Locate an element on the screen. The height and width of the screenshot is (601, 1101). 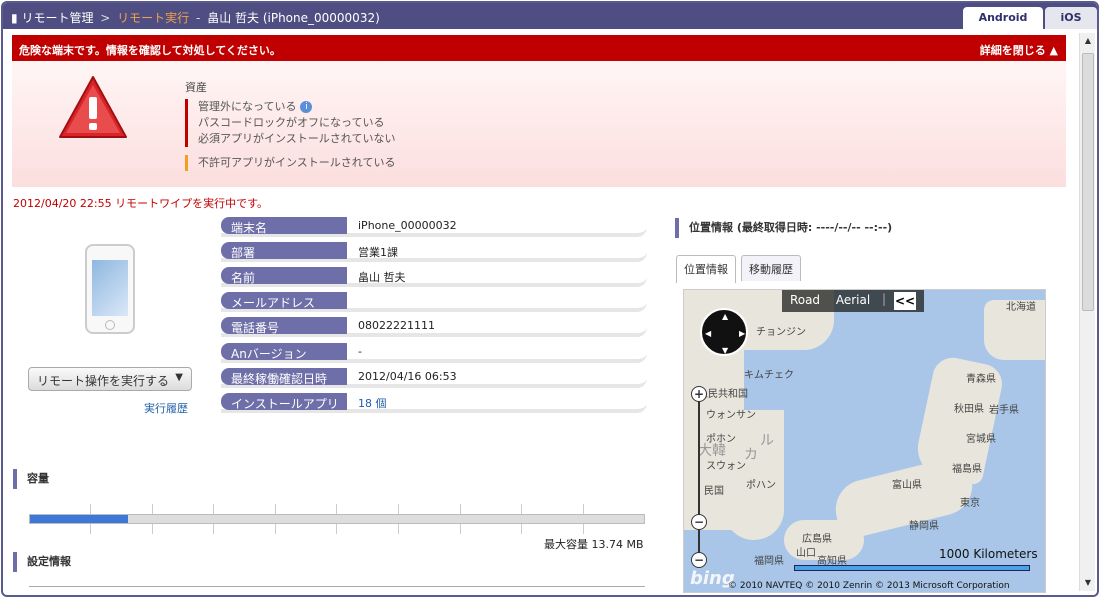
map-label: 青森県 is located at coordinates (981, 379).